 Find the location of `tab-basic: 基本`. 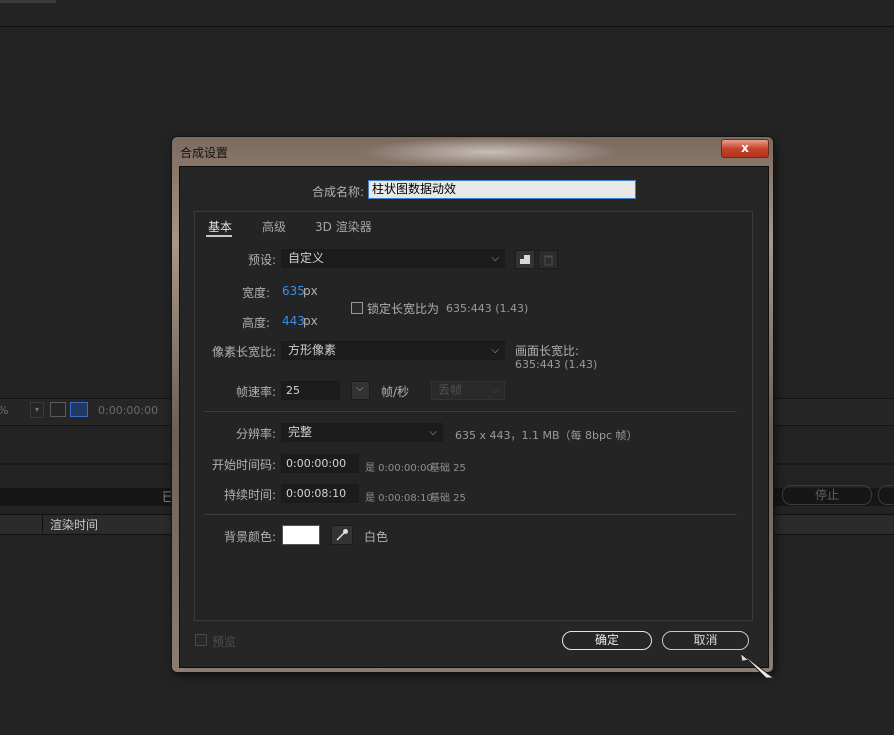

tab-basic: 基本 is located at coordinates (220, 226).